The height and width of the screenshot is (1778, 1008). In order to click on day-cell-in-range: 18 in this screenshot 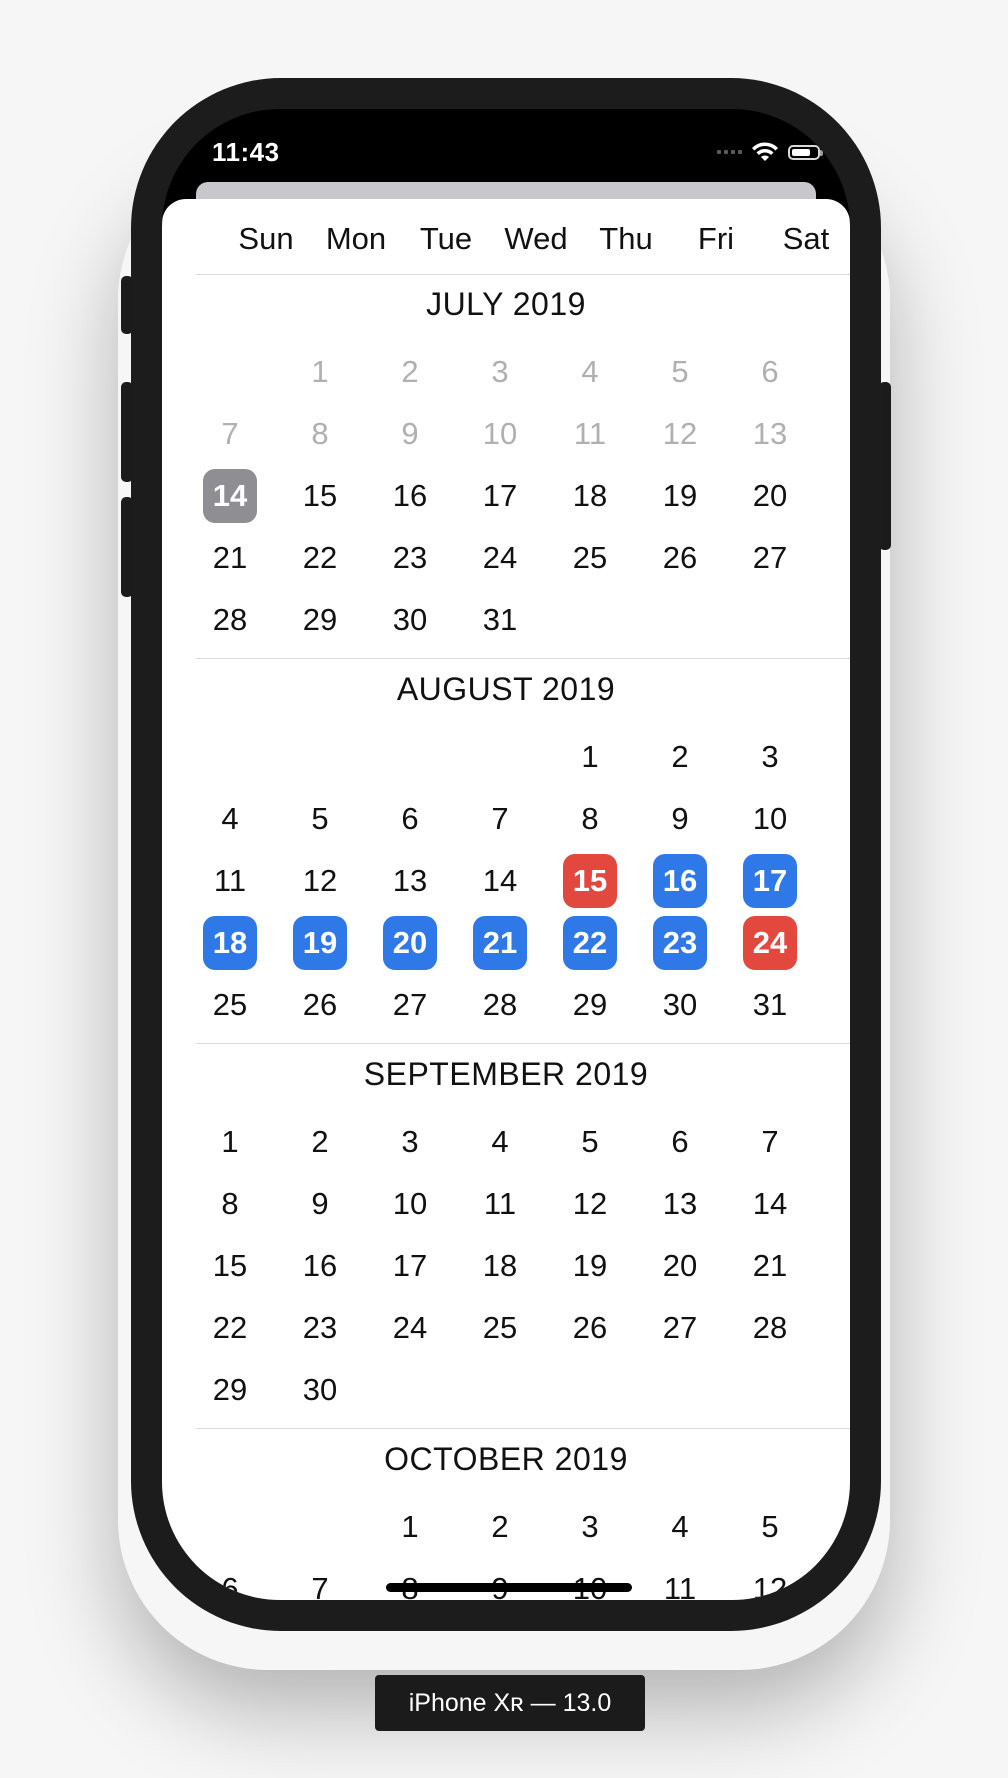, I will do `click(230, 943)`.